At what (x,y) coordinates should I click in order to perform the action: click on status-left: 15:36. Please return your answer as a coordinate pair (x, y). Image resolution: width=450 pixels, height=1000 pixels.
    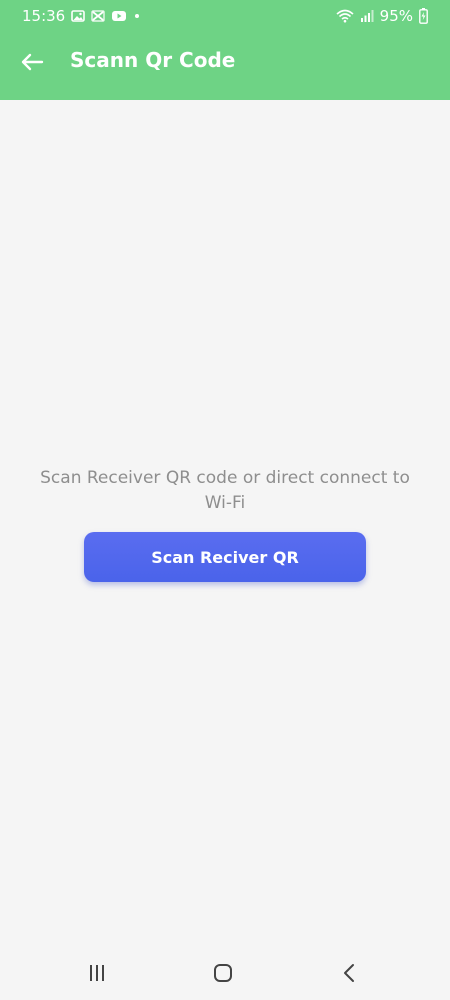
    Looking at the image, I should click on (81, 16).